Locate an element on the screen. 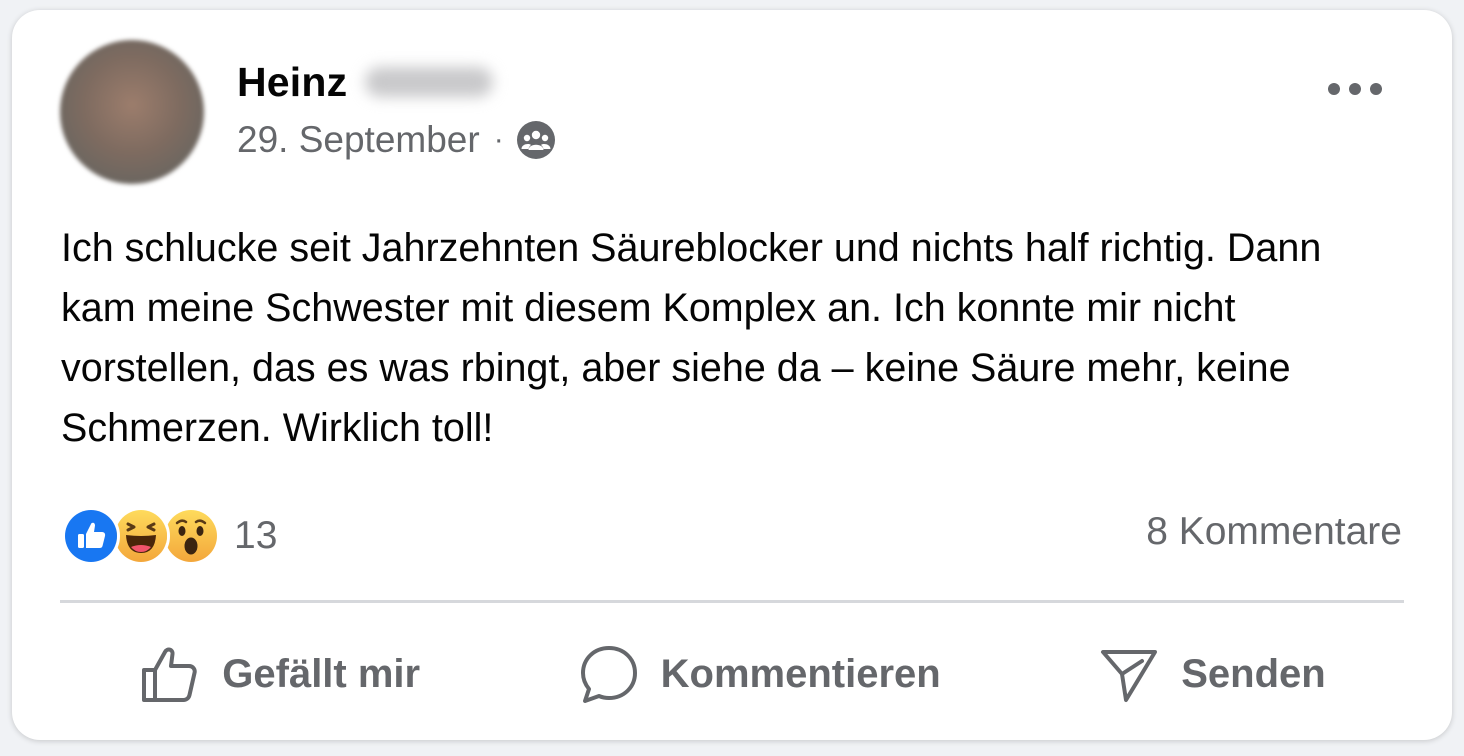  comment-label: Kommentieren is located at coordinates (800, 673).